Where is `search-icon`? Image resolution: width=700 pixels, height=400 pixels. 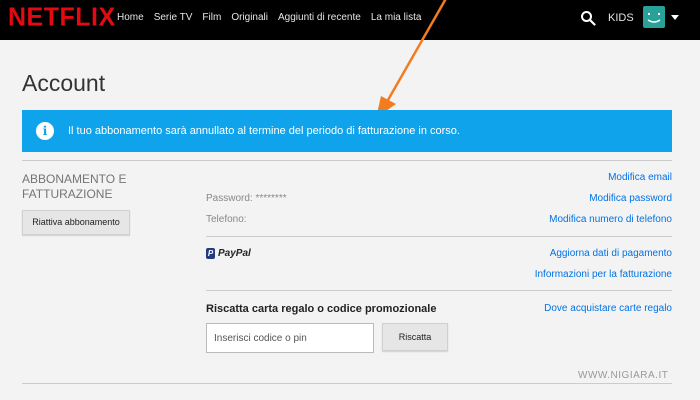 search-icon is located at coordinates (588, 18).